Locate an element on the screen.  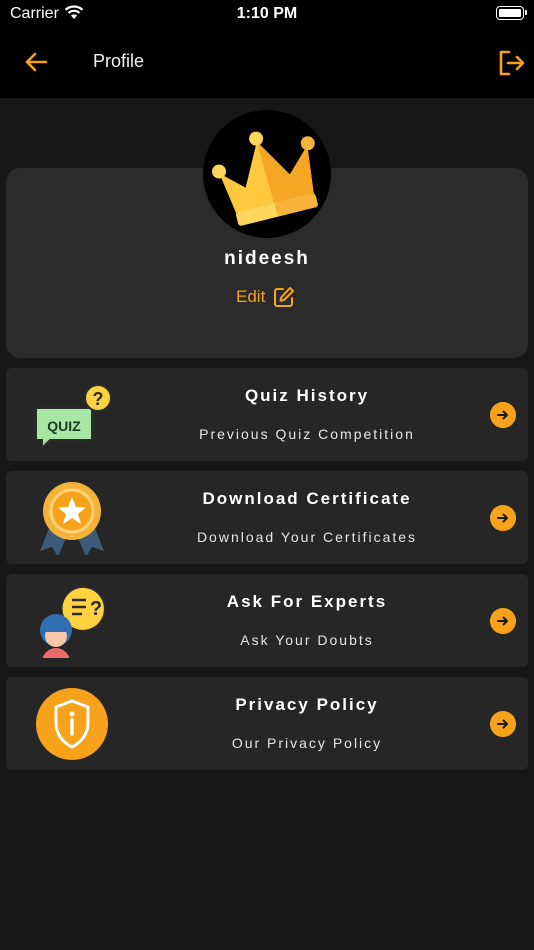
menu-title: Download Certificate is located at coordinates (307, 498).